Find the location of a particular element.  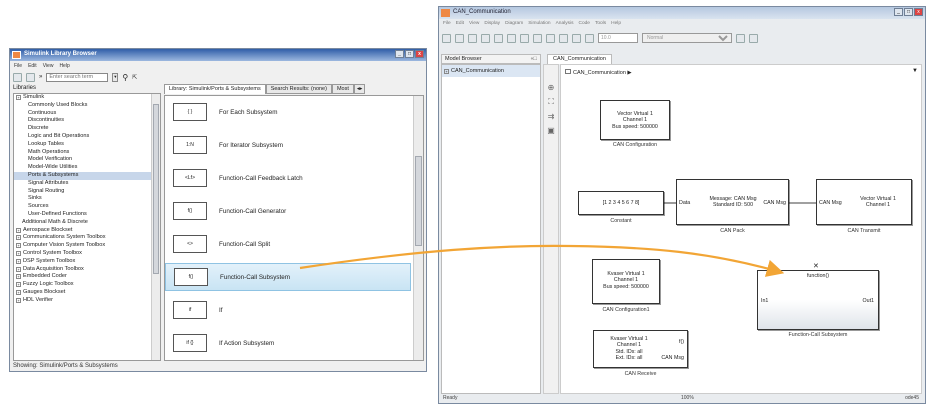

drag-arrow-overlay is located at coordinates (557, 239).